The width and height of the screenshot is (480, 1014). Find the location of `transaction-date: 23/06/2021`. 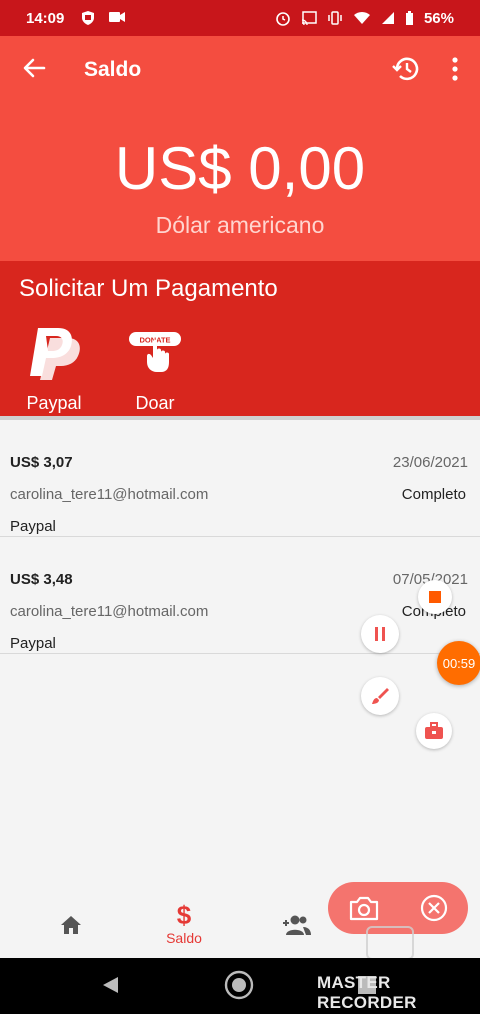

transaction-date: 23/06/2021 is located at coordinates (430, 462).